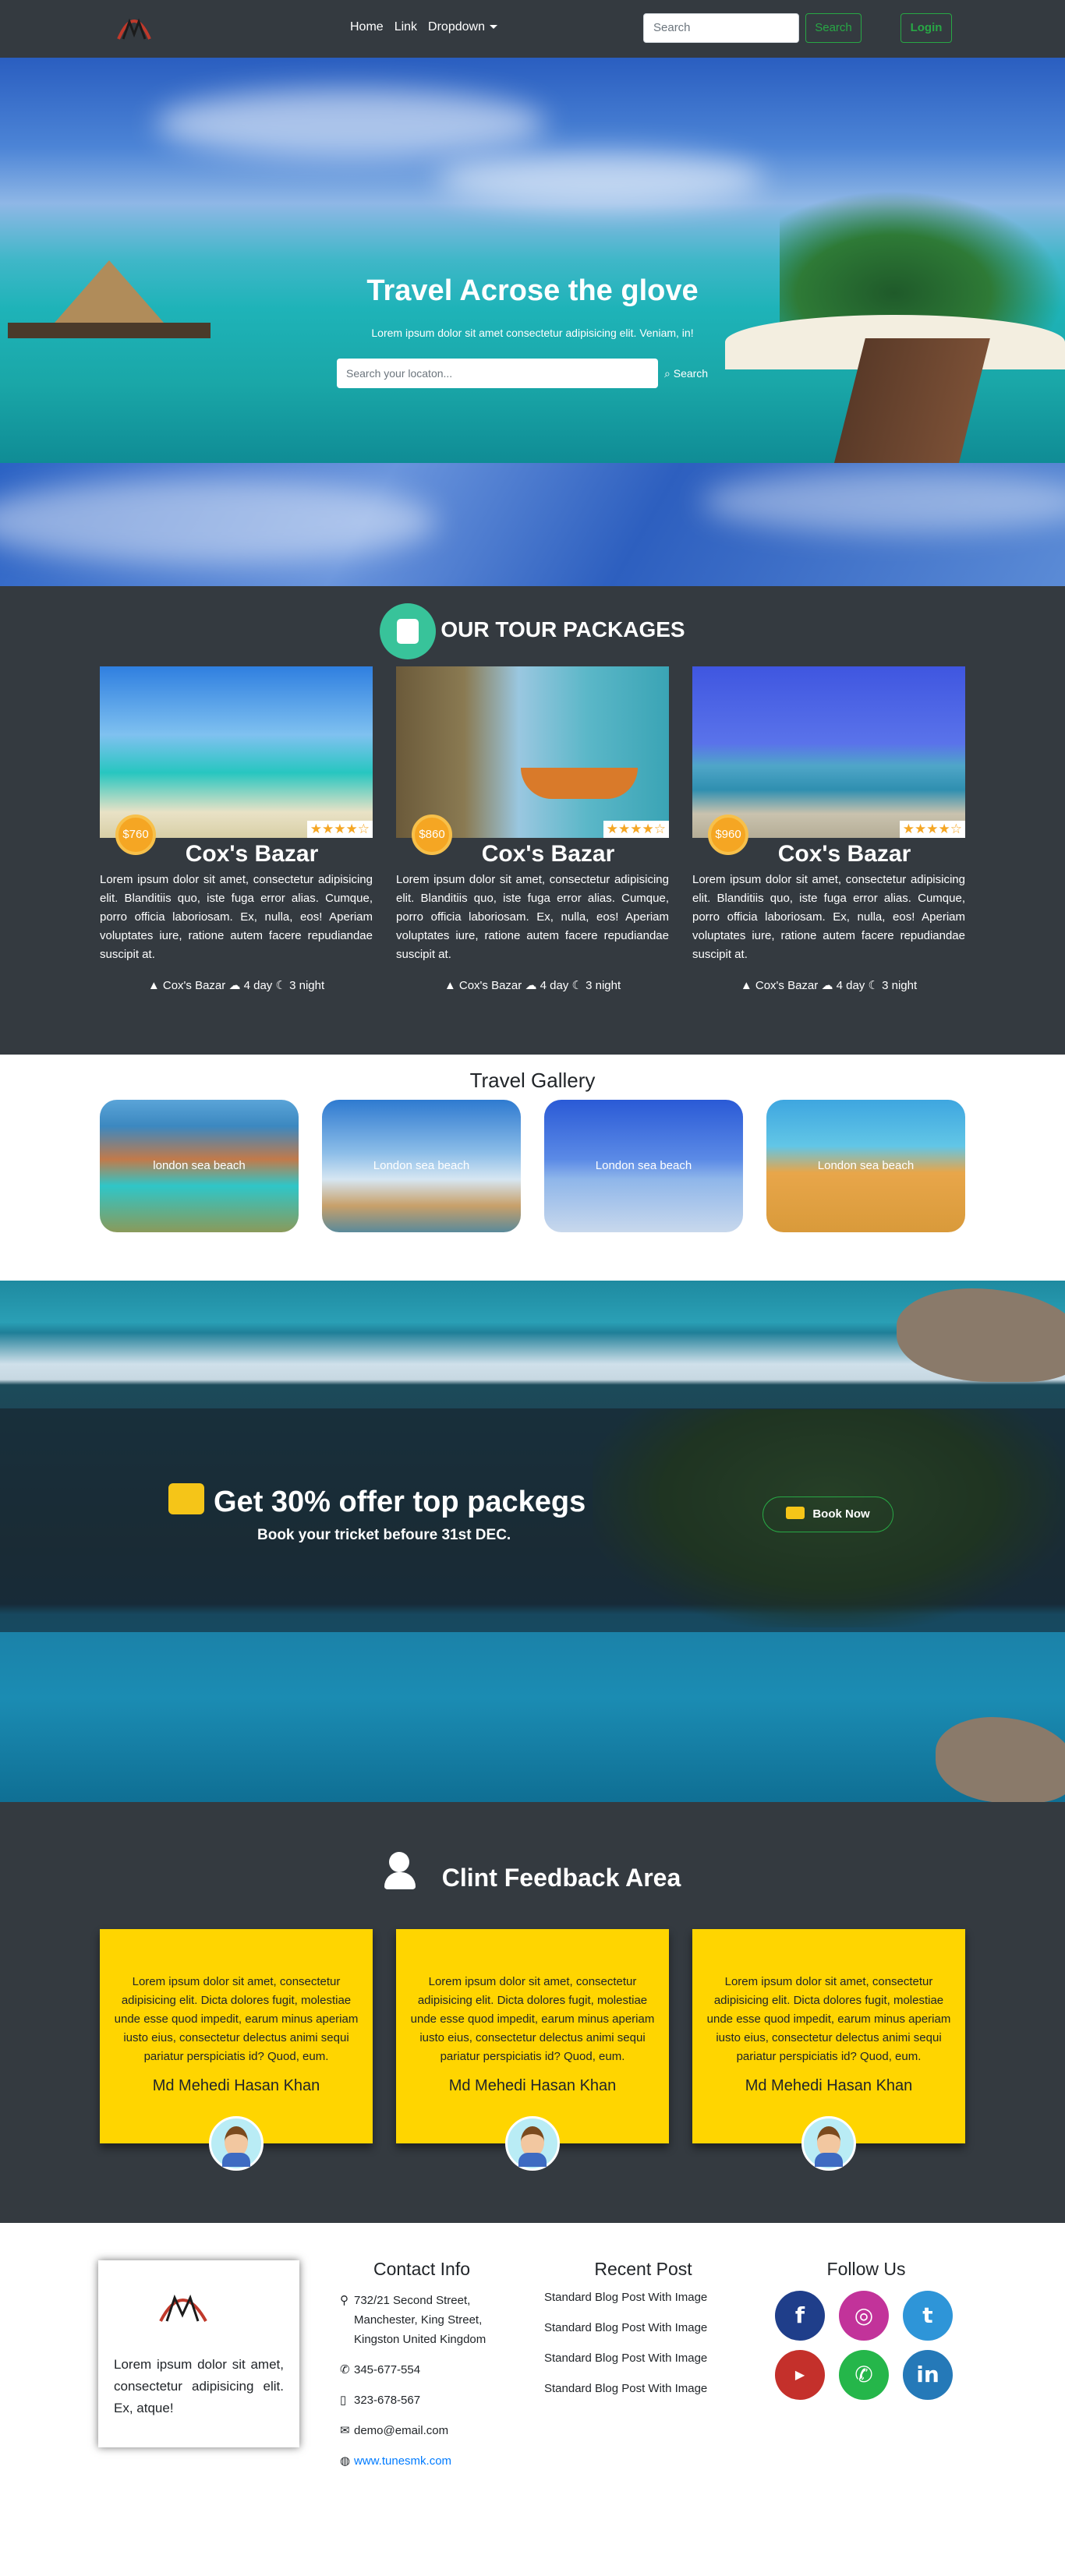 The image size is (1065, 2576). What do you see at coordinates (343, 2400) in the screenshot?
I see `mobile-icon: ▯` at bounding box center [343, 2400].